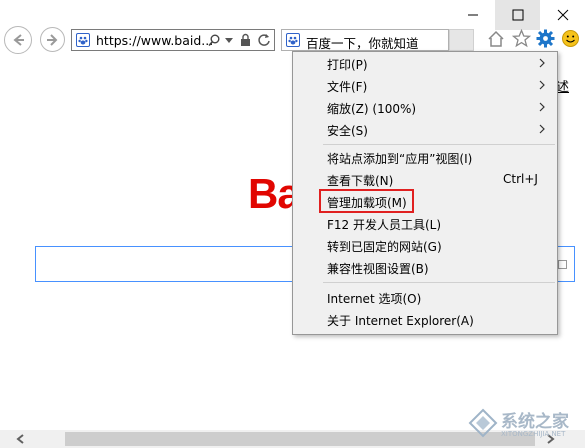 This screenshot has width=585, height=448. What do you see at coordinates (347, 65) in the screenshot?
I see `menu-item-label: 打印(P)` at bounding box center [347, 65].